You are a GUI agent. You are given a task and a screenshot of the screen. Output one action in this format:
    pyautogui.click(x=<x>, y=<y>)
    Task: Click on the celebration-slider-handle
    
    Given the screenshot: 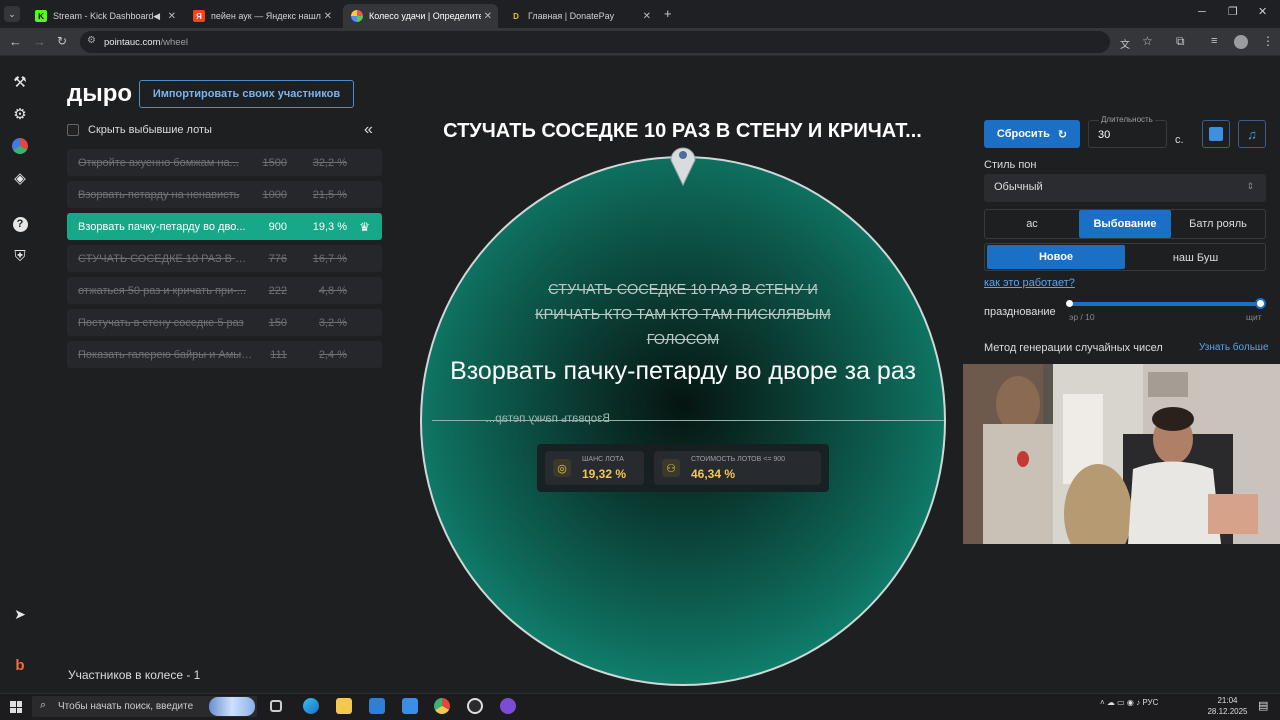 What is the action you would take?
    pyautogui.click(x=1260, y=303)
    